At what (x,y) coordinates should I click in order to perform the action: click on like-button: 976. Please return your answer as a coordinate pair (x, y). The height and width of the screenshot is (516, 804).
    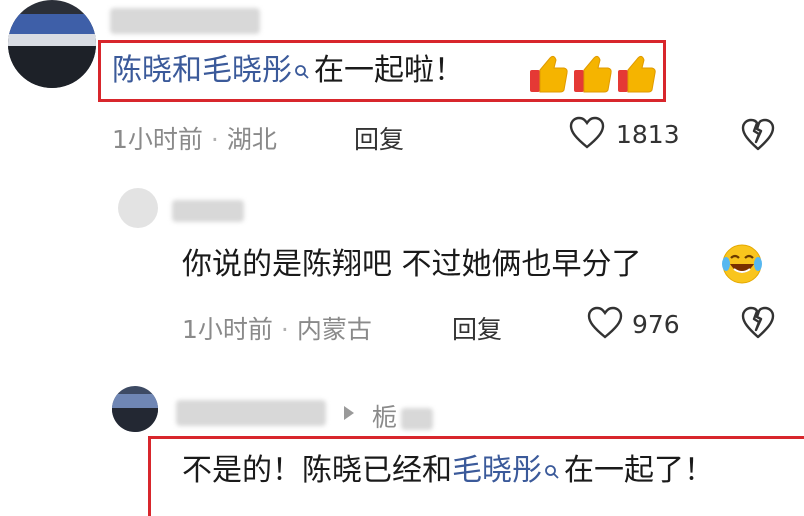
    Looking at the image, I should click on (646, 324).